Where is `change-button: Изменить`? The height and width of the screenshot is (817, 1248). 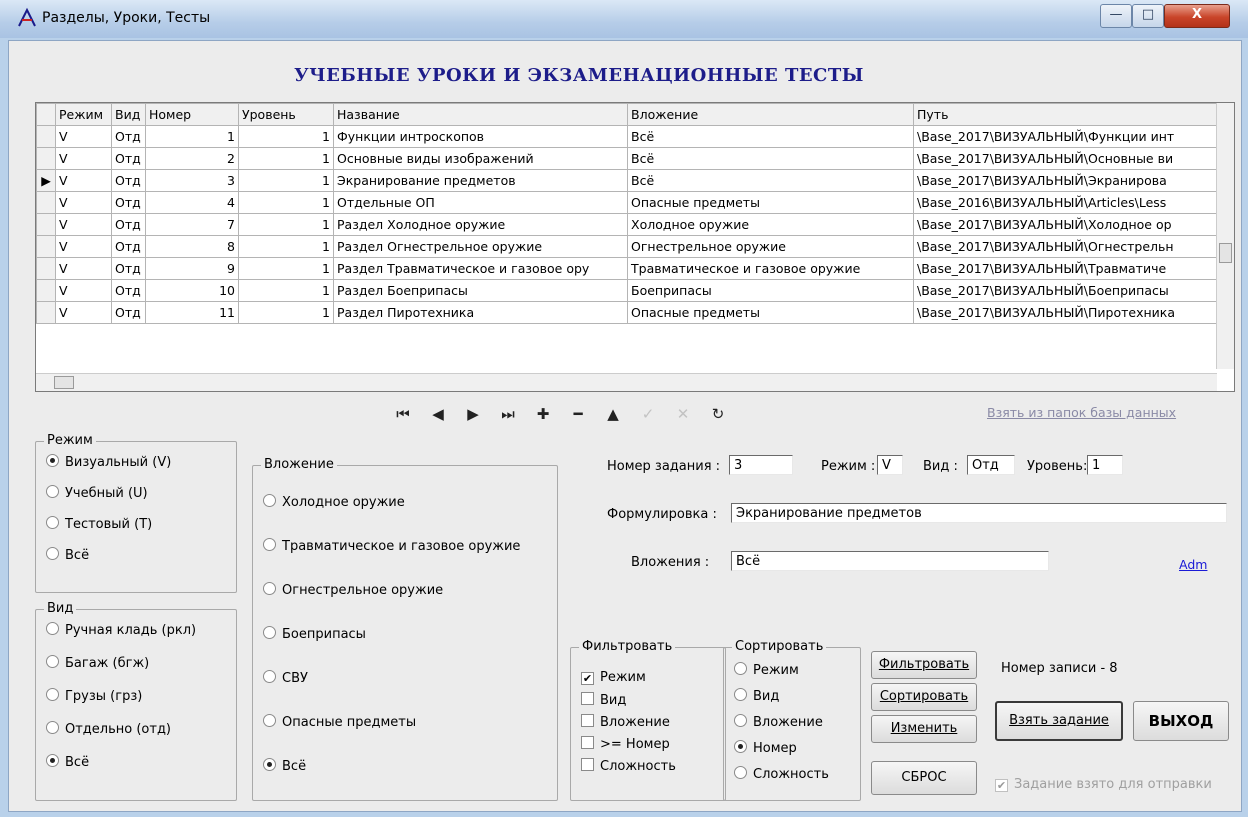 change-button: Изменить is located at coordinates (924, 729).